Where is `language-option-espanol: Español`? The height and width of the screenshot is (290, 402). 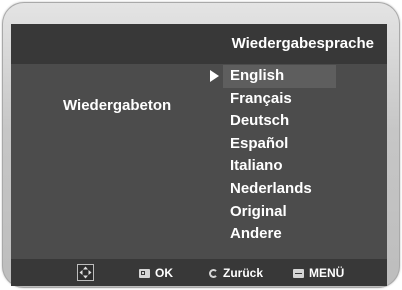 language-option-espanol: Español is located at coordinates (279, 144).